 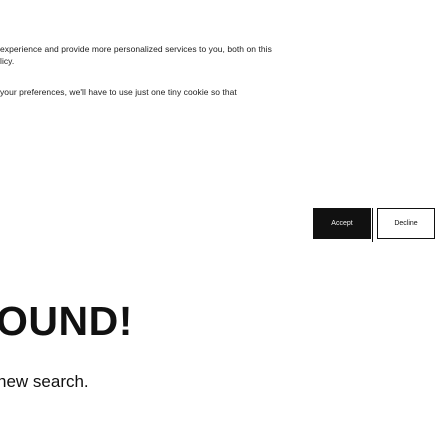 What do you see at coordinates (372, 225) in the screenshot?
I see `accept-button-focus-indicator` at bounding box center [372, 225].